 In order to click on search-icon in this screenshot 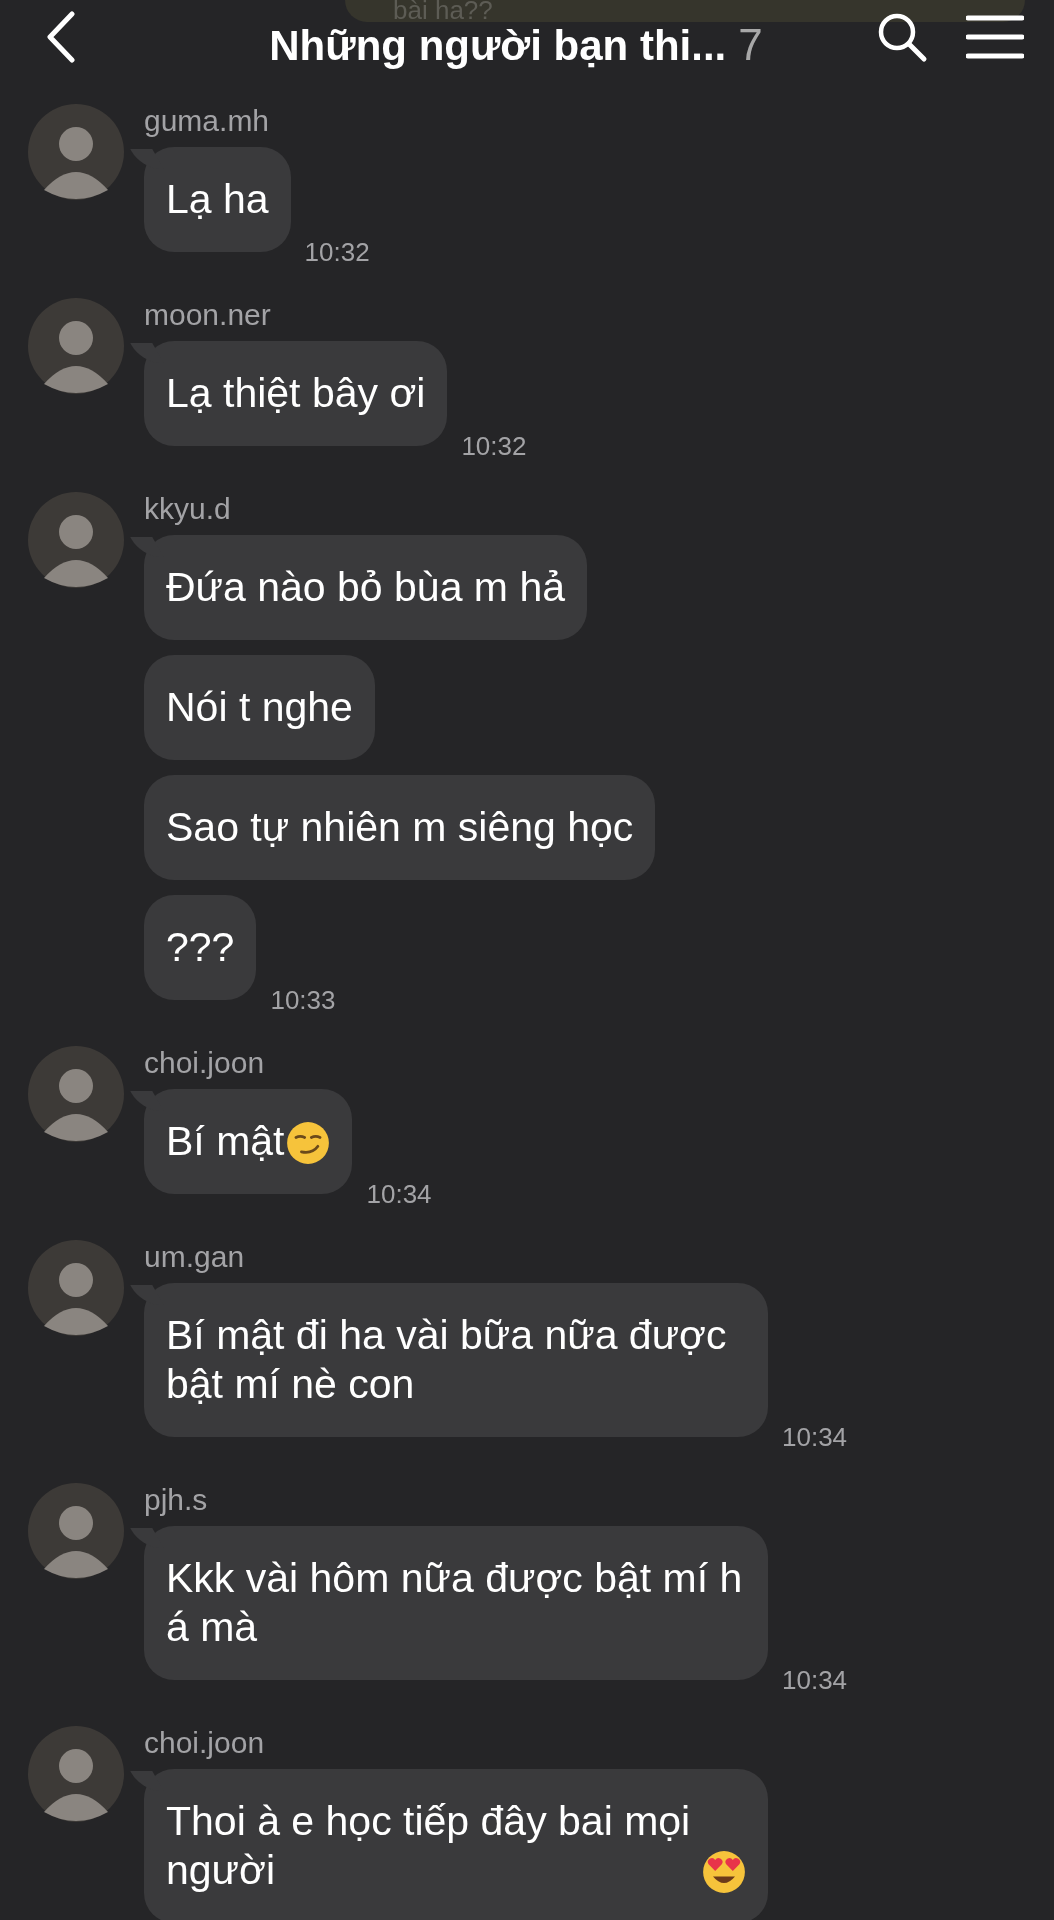, I will do `click(902, 37)`.